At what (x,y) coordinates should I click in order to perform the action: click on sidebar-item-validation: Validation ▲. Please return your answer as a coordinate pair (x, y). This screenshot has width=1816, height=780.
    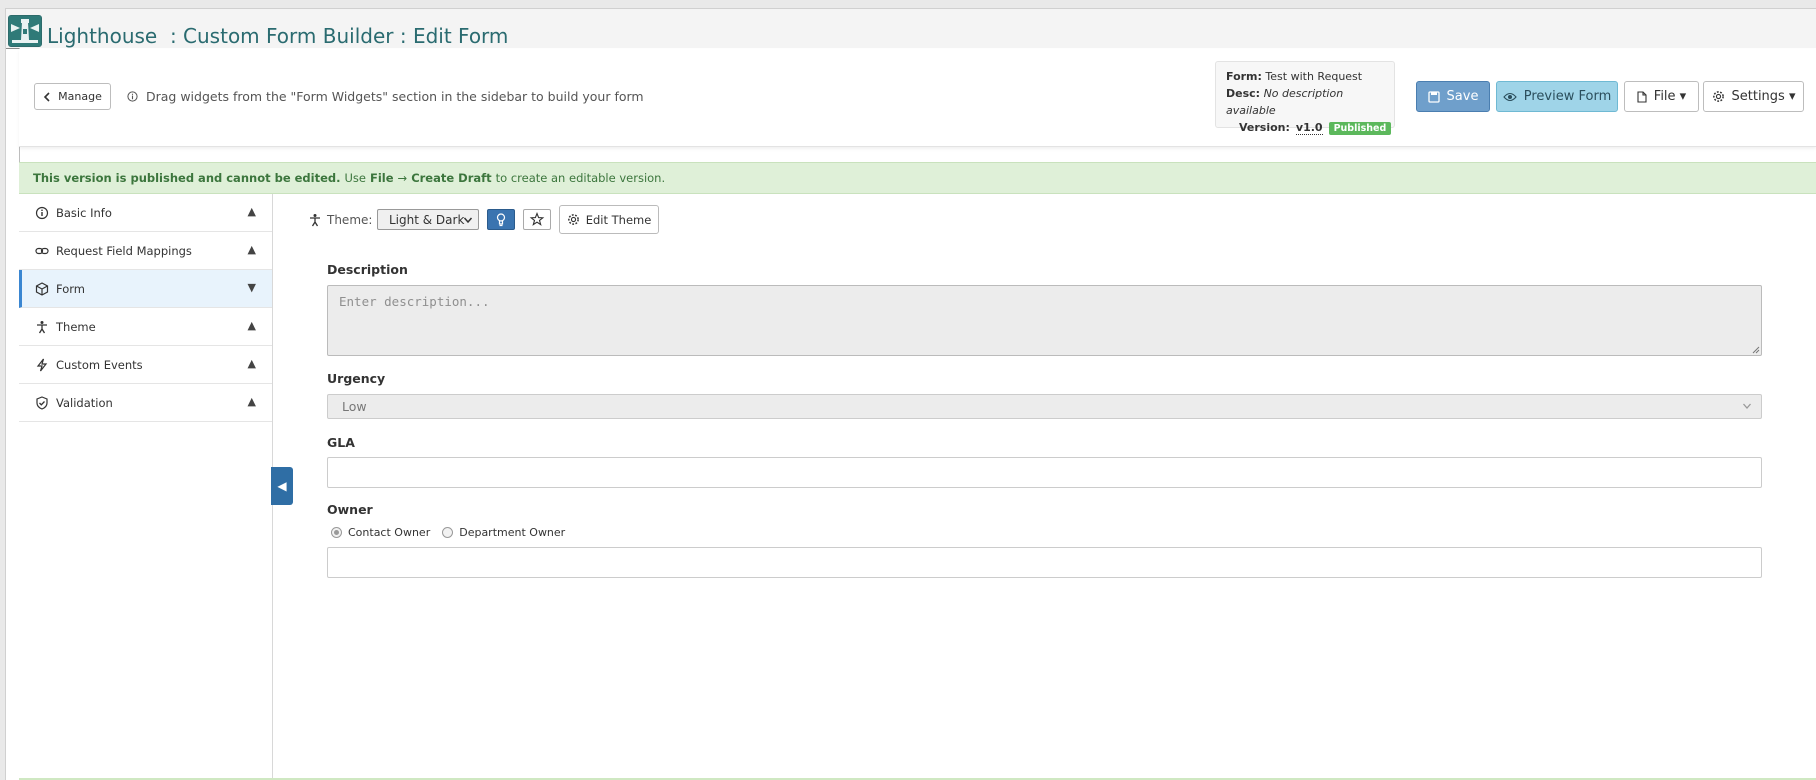
    Looking at the image, I should click on (145, 403).